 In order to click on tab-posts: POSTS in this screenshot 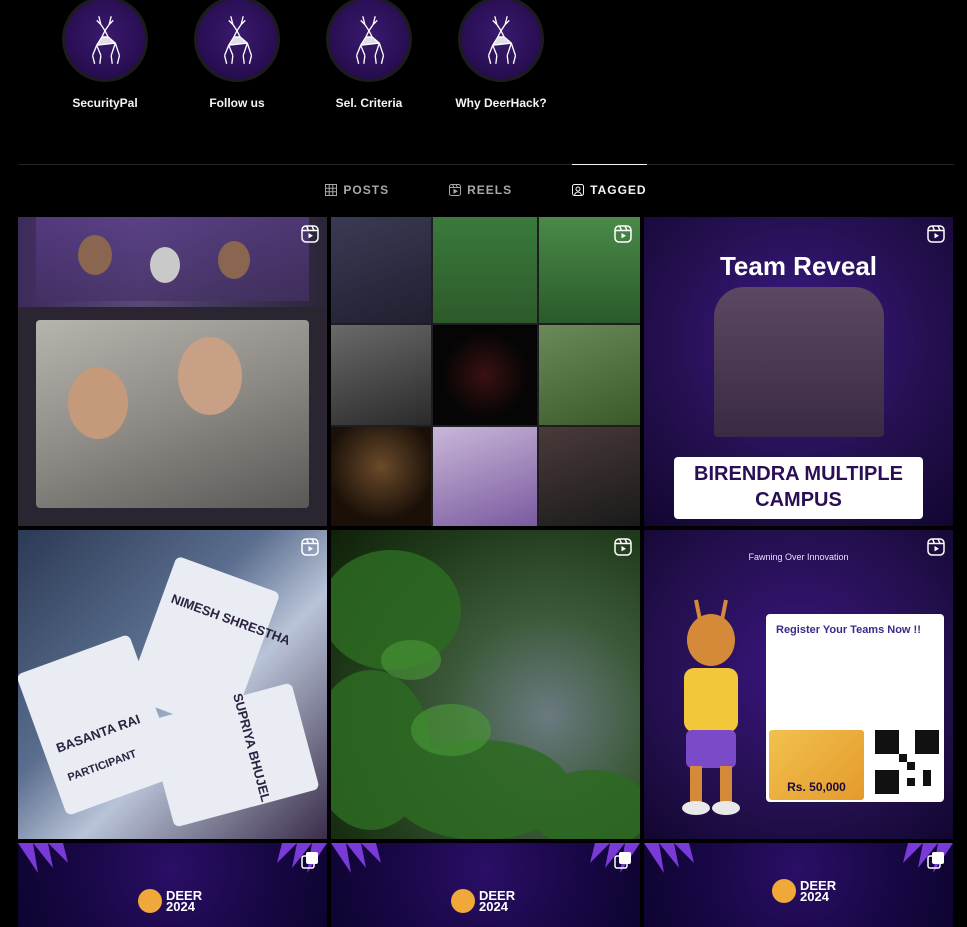, I will do `click(357, 190)`.